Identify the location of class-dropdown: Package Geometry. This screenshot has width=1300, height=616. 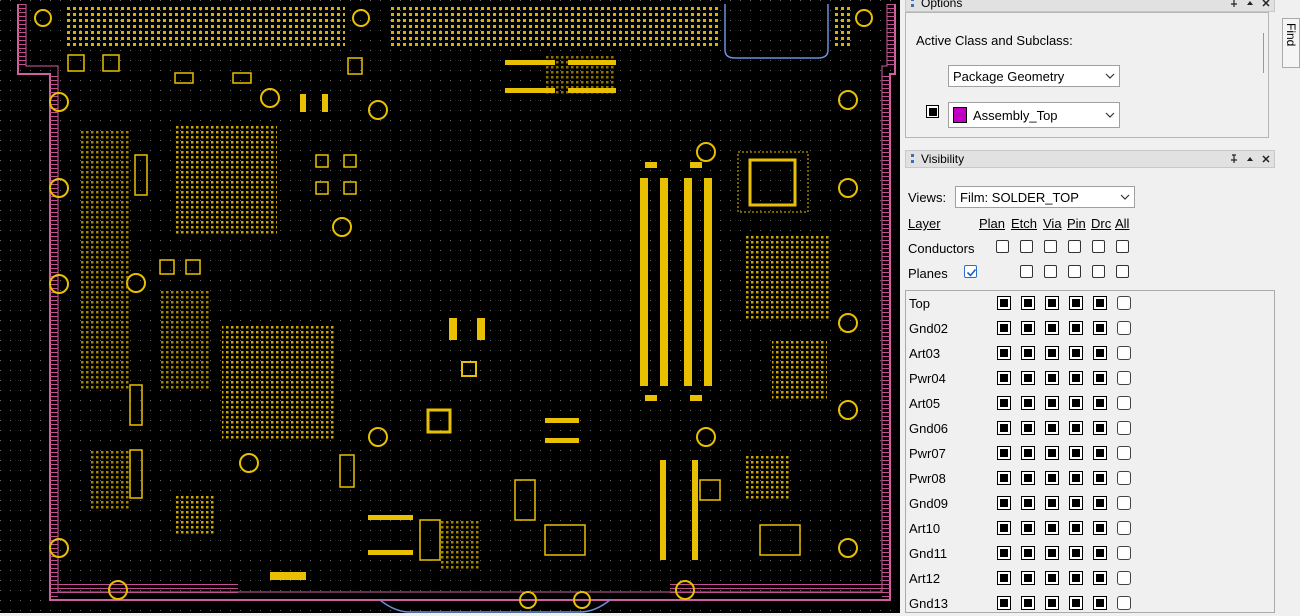
(1034, 76).